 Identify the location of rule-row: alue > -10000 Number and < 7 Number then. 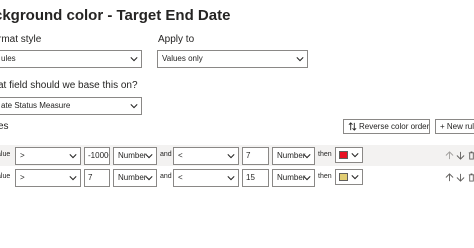
(237, 155).